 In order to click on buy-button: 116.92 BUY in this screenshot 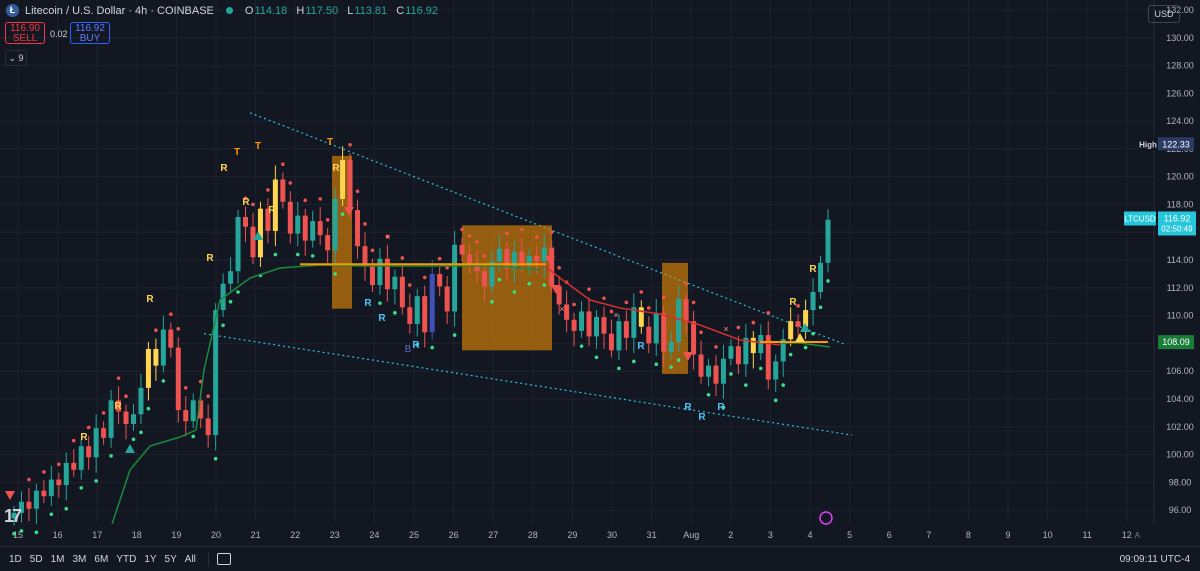, I will do `click(90, 33)`.